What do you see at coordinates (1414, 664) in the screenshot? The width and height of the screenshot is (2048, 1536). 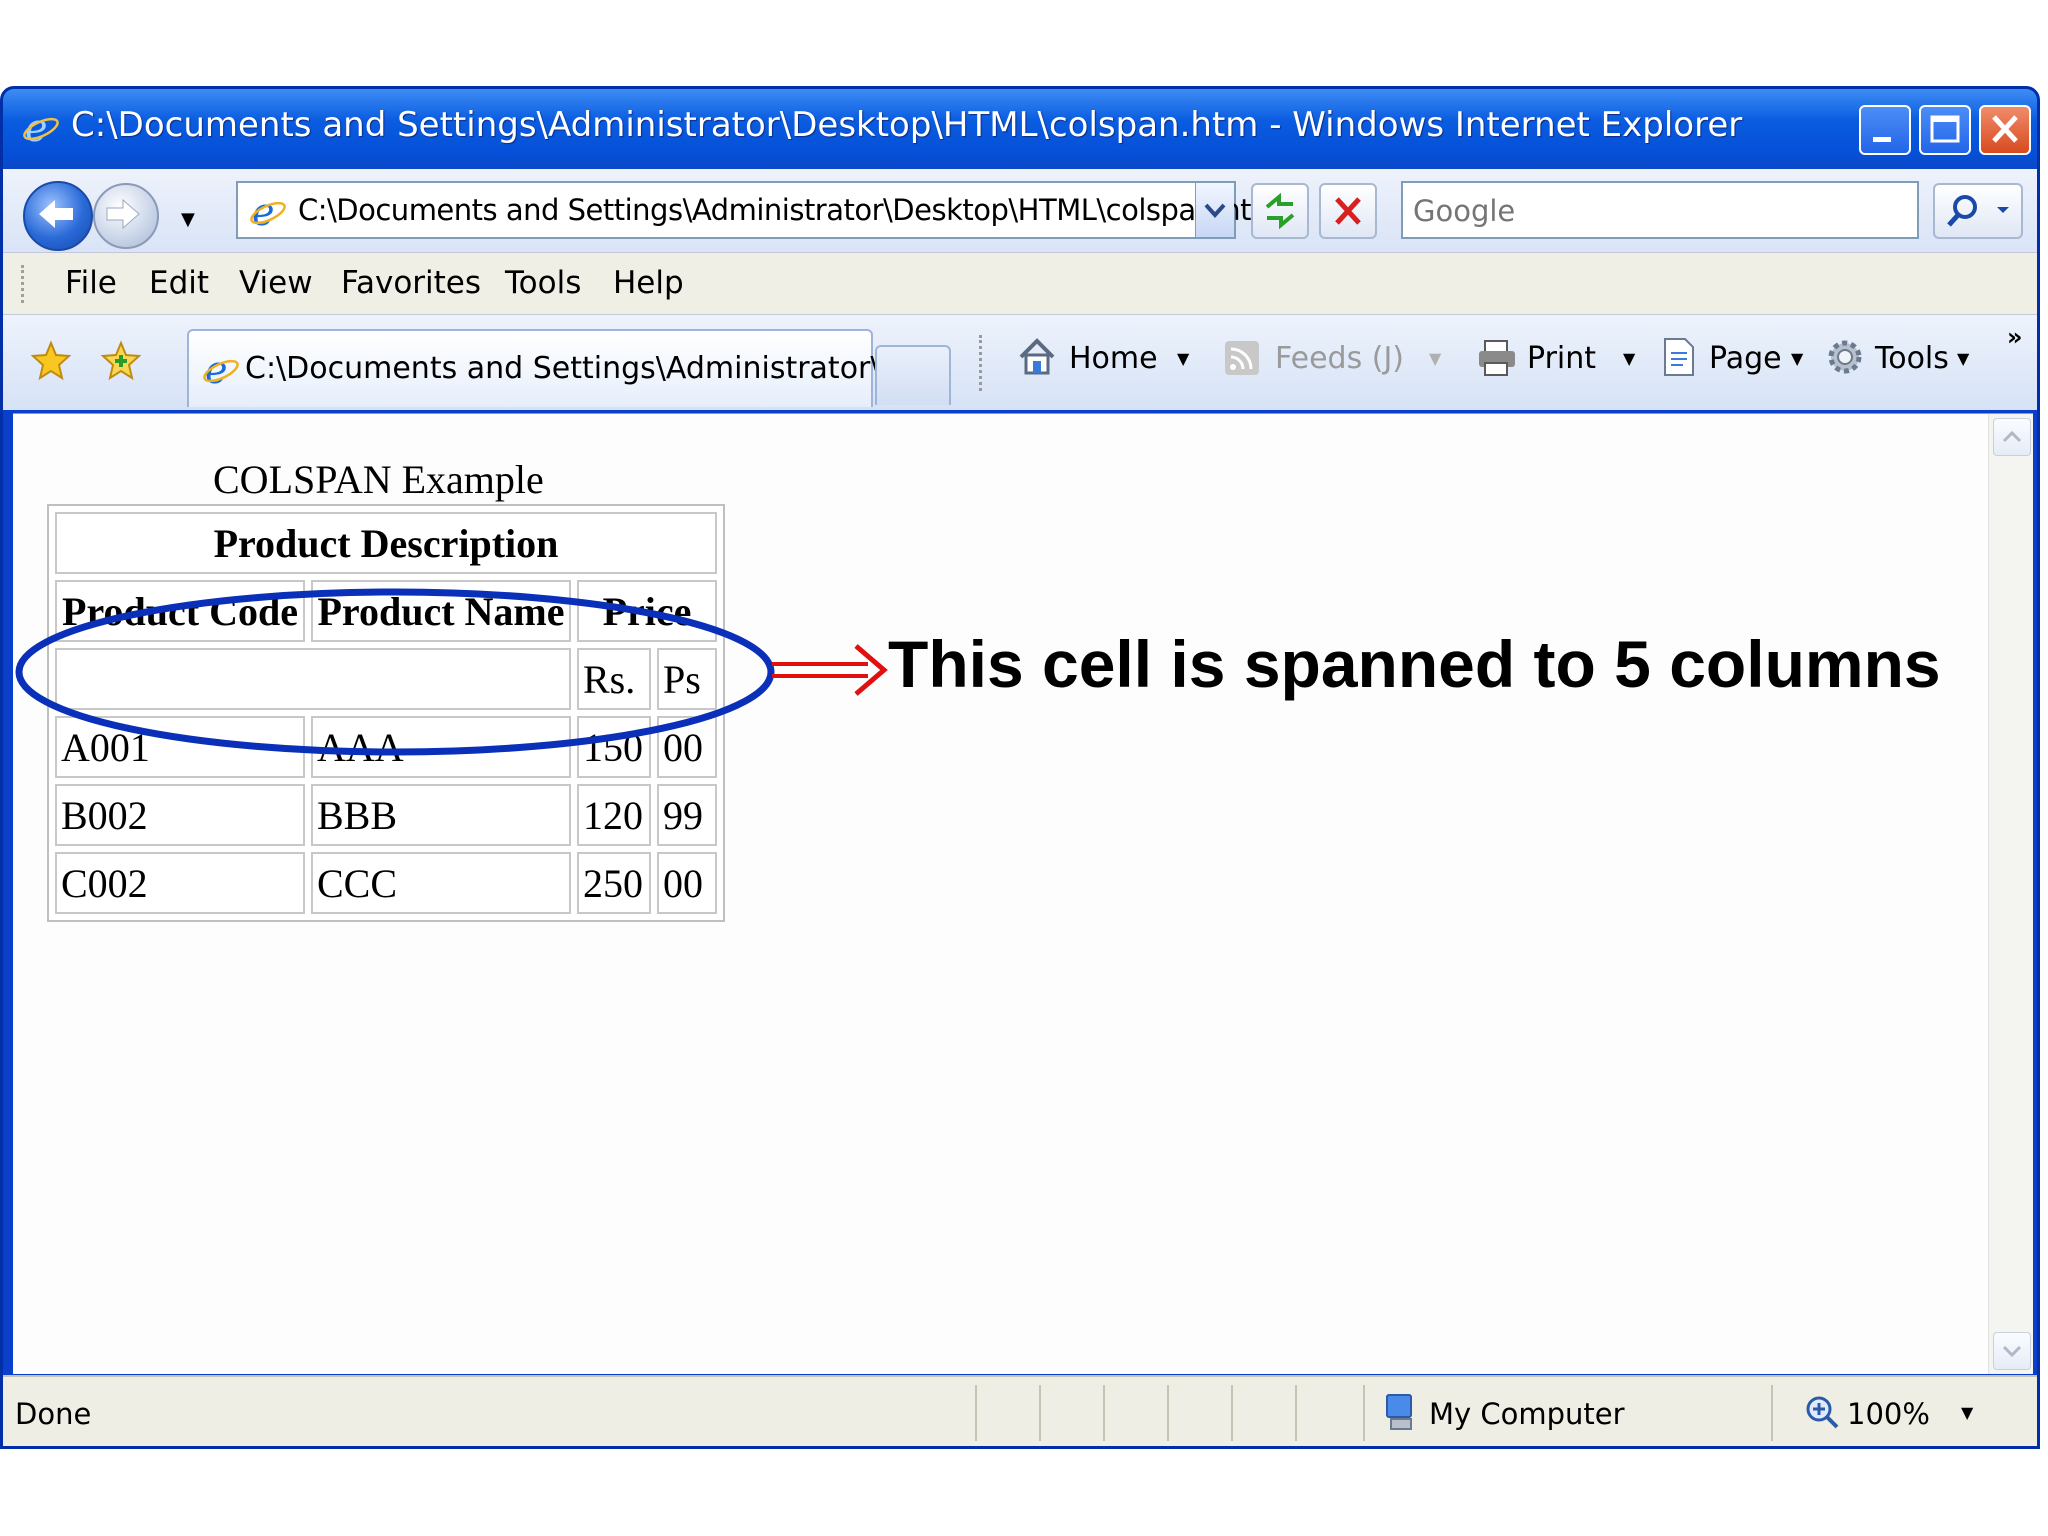 I see `annotation-text: This cell is spanned to 5 columns` at bounding box center [1414, 664].